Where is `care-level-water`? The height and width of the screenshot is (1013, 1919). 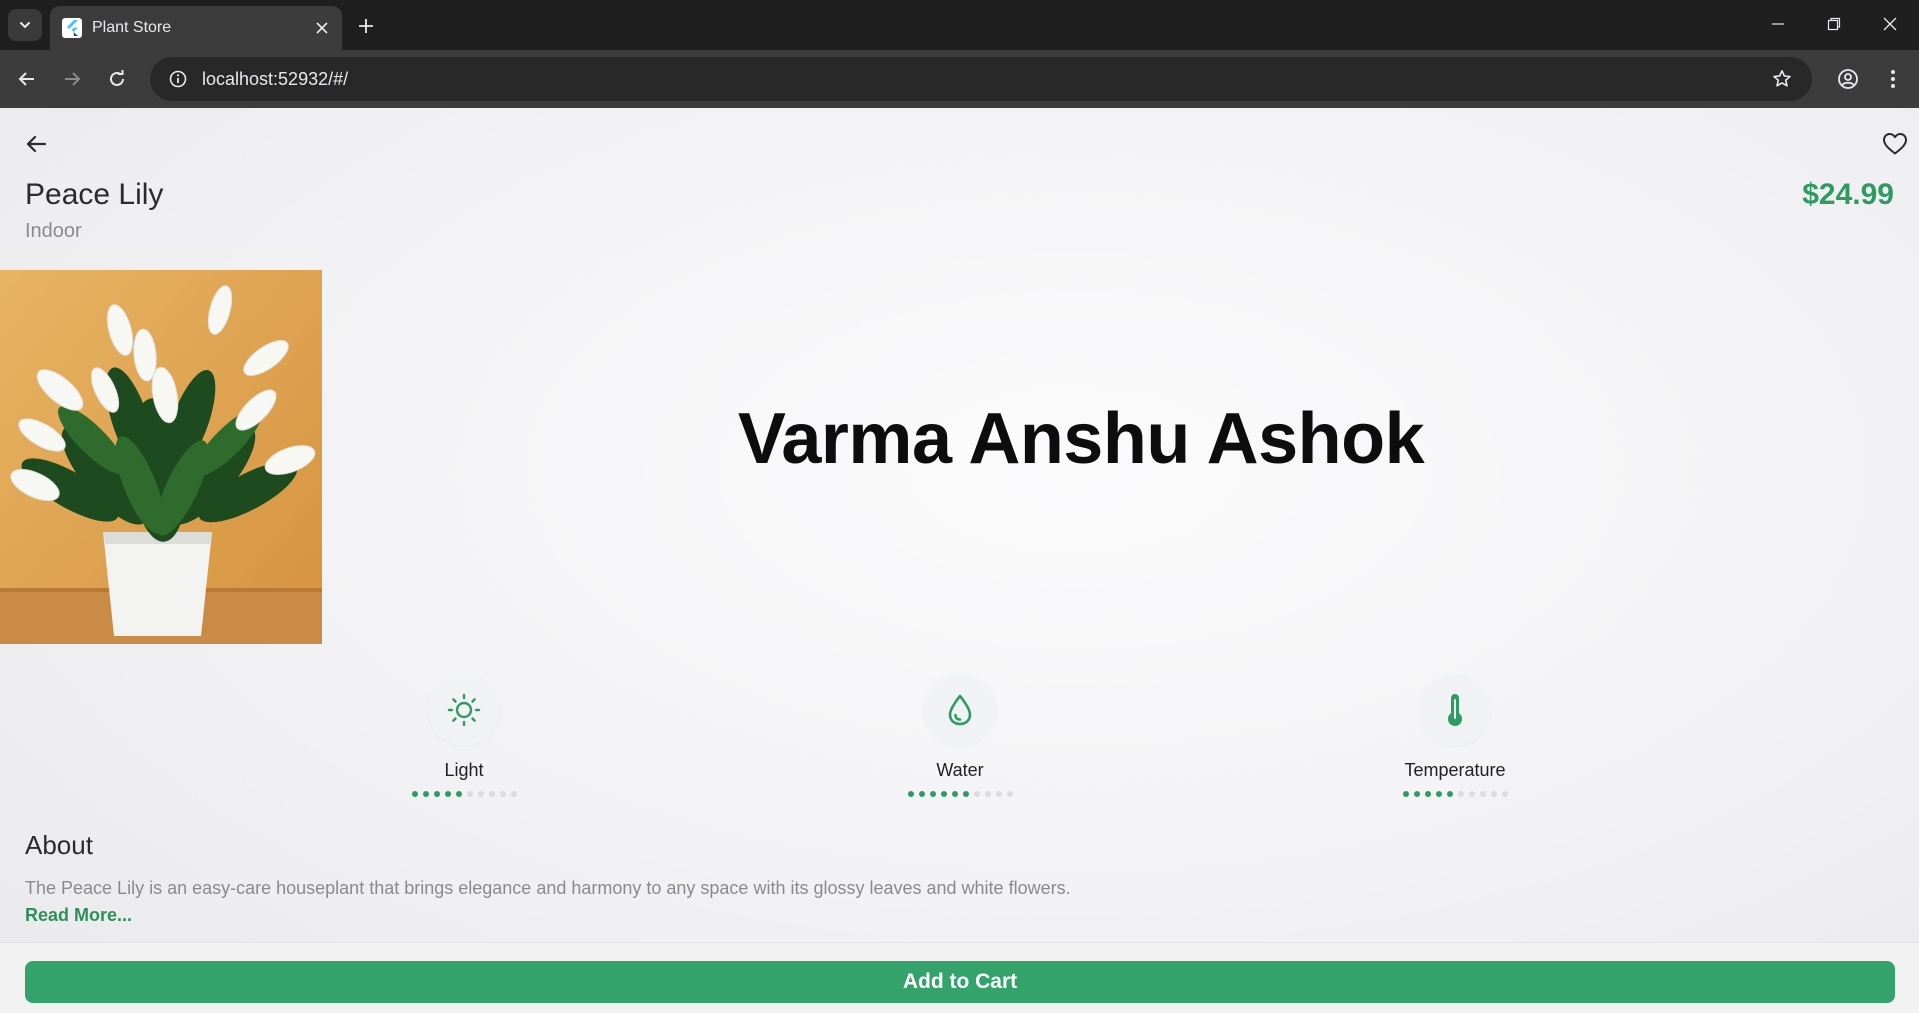 care-level-water is located at coordinates (960, 794).